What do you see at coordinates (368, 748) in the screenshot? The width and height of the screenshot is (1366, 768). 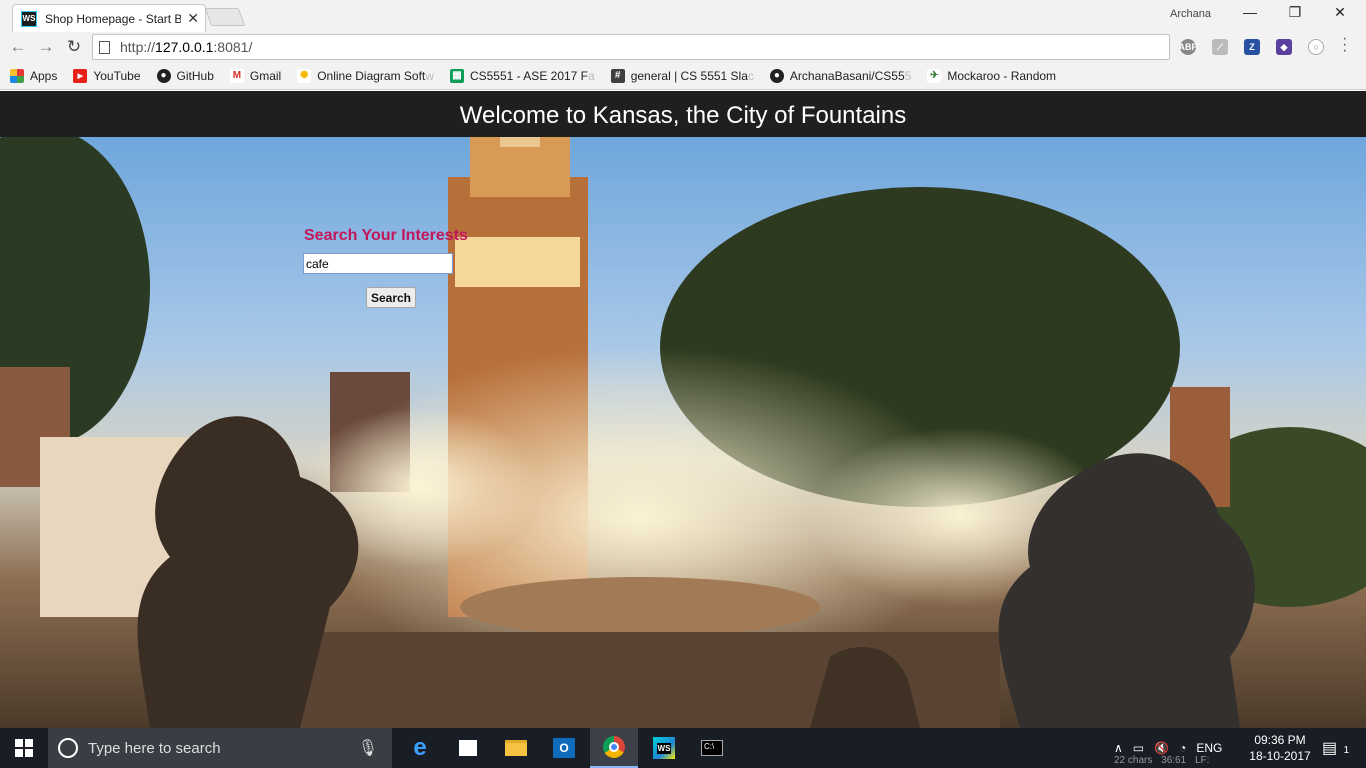 I see `microphone-icon: 🎙` at bounding box center [368, 748].